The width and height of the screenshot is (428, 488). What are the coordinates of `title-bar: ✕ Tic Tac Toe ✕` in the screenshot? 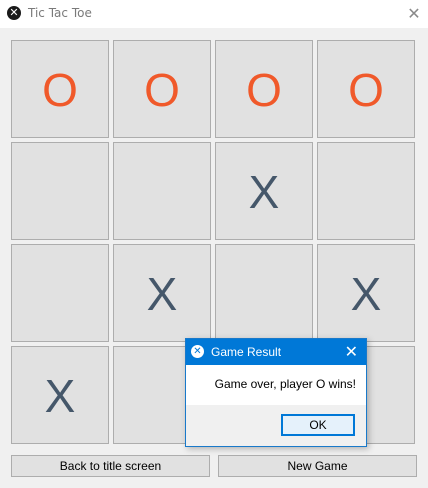 It's located at (214, 14).